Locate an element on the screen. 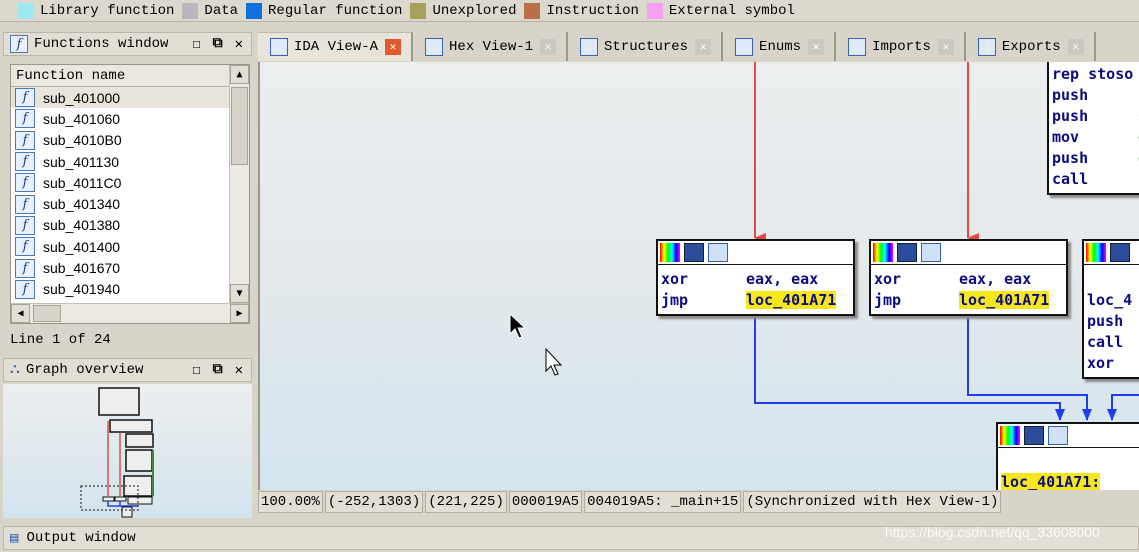  tab-hex-view-1: Hex View-1 ✕ is located at coordinates (491, 46).